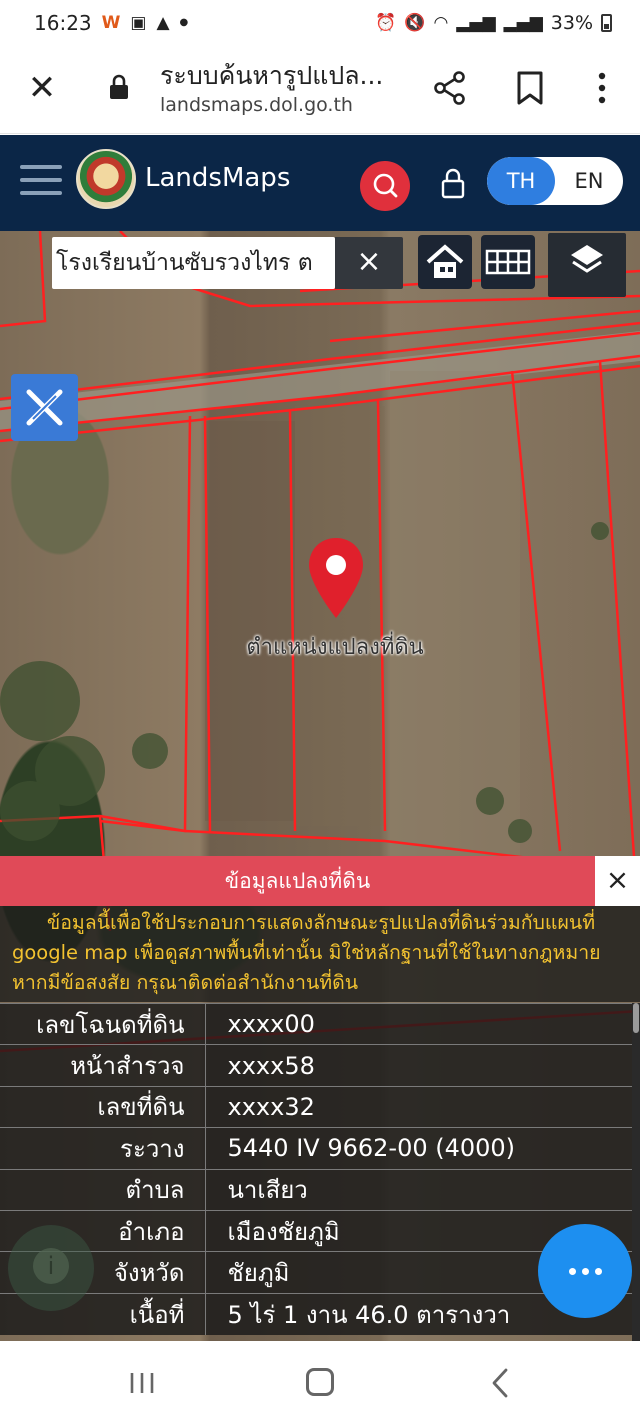 The image size is (640, 1422). What do you see at coordinates (193, 263) in the screenshot?
I see `location-search-input: โรงเรียนบ้านซับรวงไทร ต` at bounding box center [193, 263].